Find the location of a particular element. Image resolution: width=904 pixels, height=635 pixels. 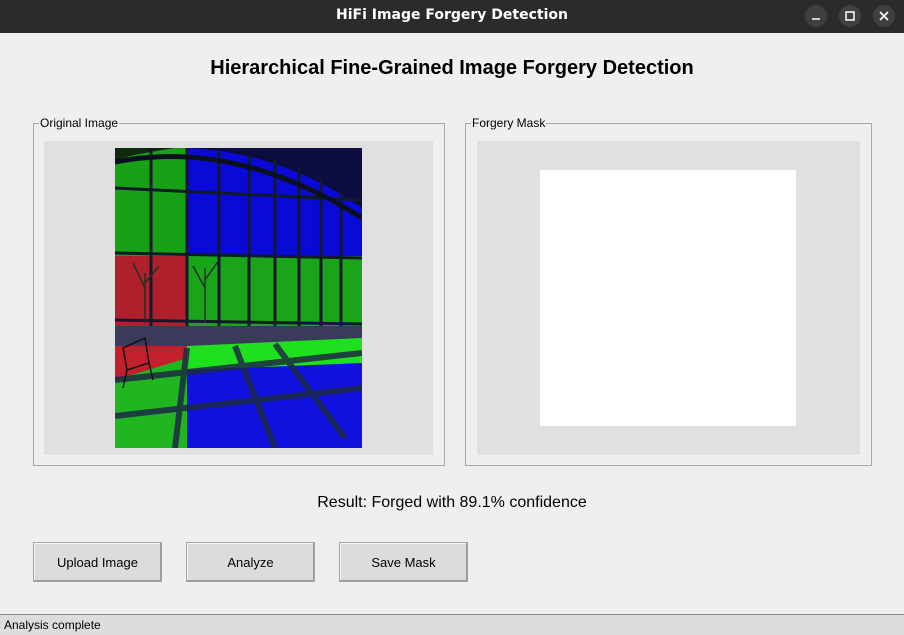

maximize-button is located at coordinates (850, 16).